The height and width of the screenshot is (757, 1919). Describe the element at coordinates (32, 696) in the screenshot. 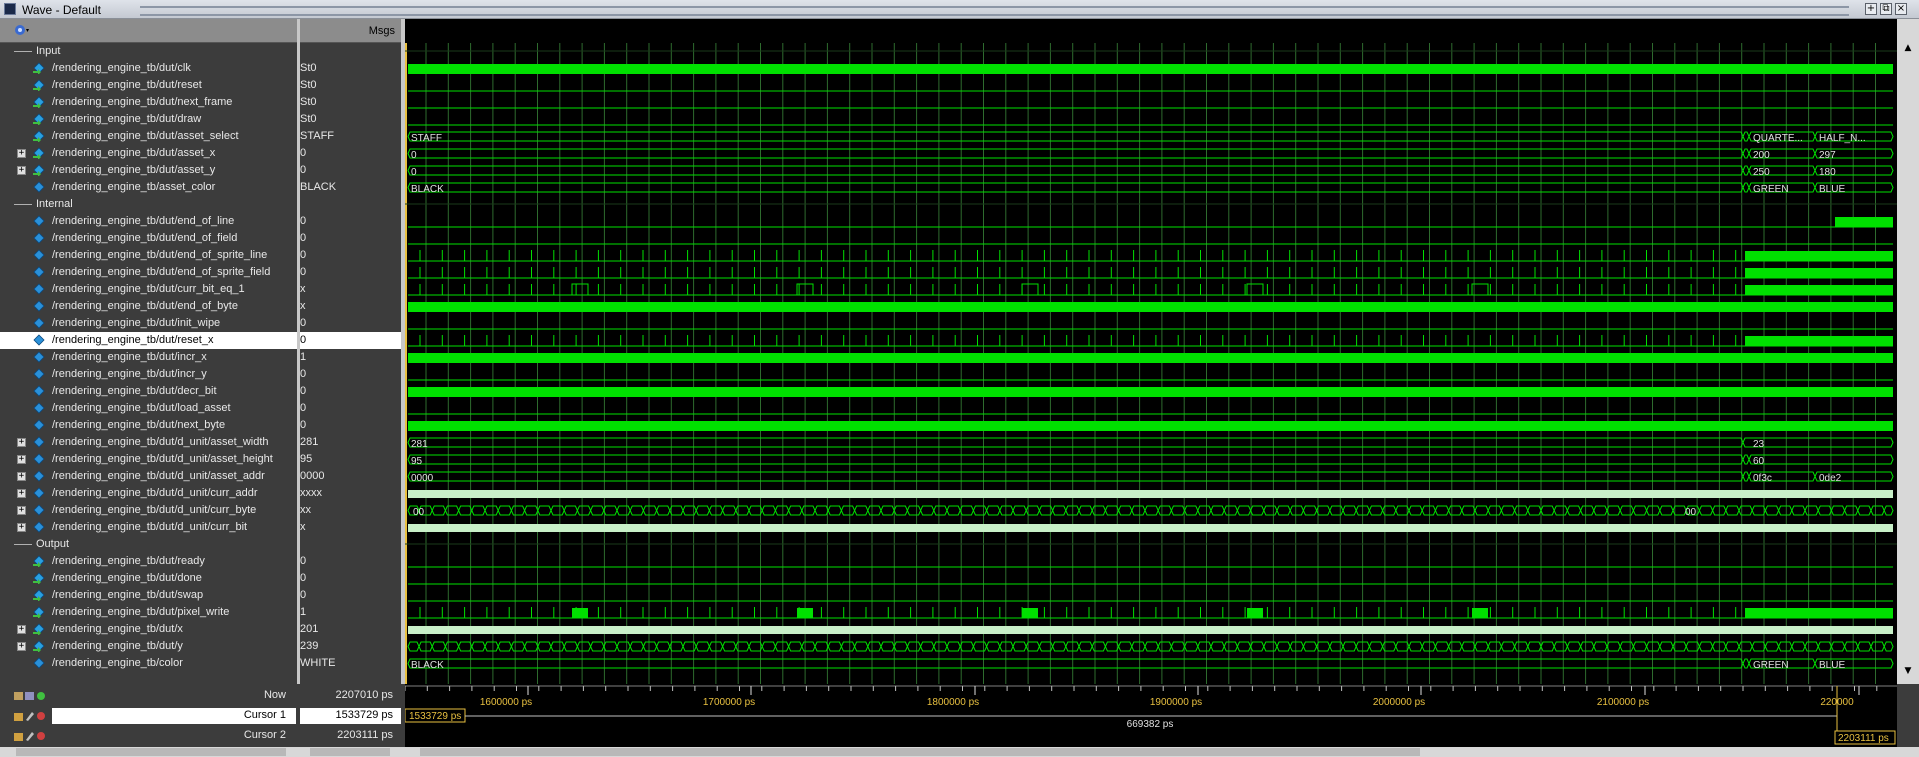

I see `now-icons` at that location.